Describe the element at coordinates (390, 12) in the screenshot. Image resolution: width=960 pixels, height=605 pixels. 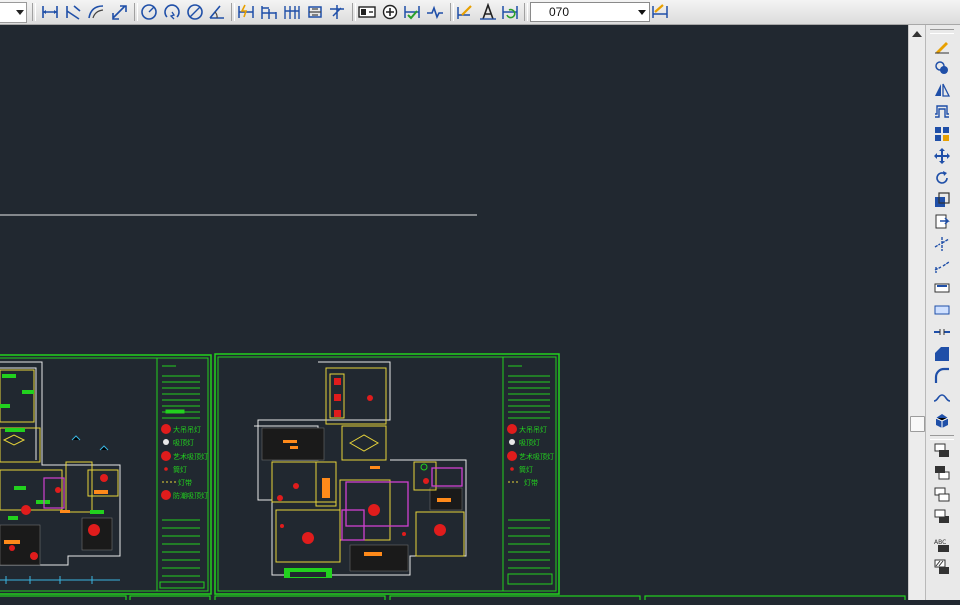
I see `center-mark-icon` at that location.